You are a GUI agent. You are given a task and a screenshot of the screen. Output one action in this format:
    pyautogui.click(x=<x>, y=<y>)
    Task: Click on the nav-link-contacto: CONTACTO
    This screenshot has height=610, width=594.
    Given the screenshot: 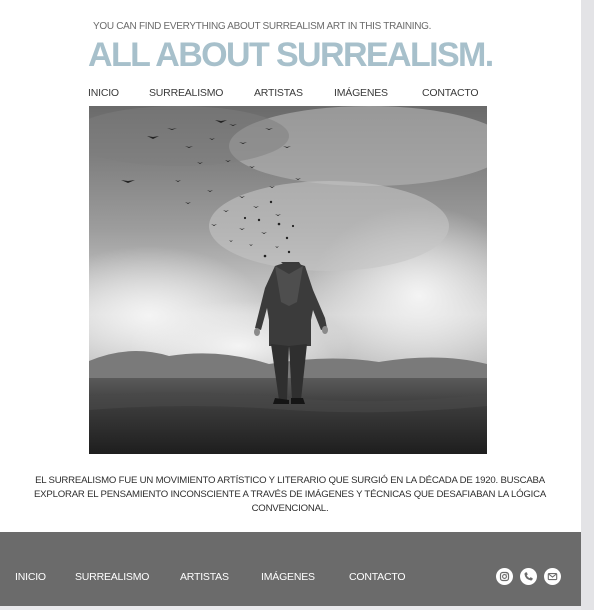 What is the action you would take?
    pyautogui.click(x=450, y=93)
    